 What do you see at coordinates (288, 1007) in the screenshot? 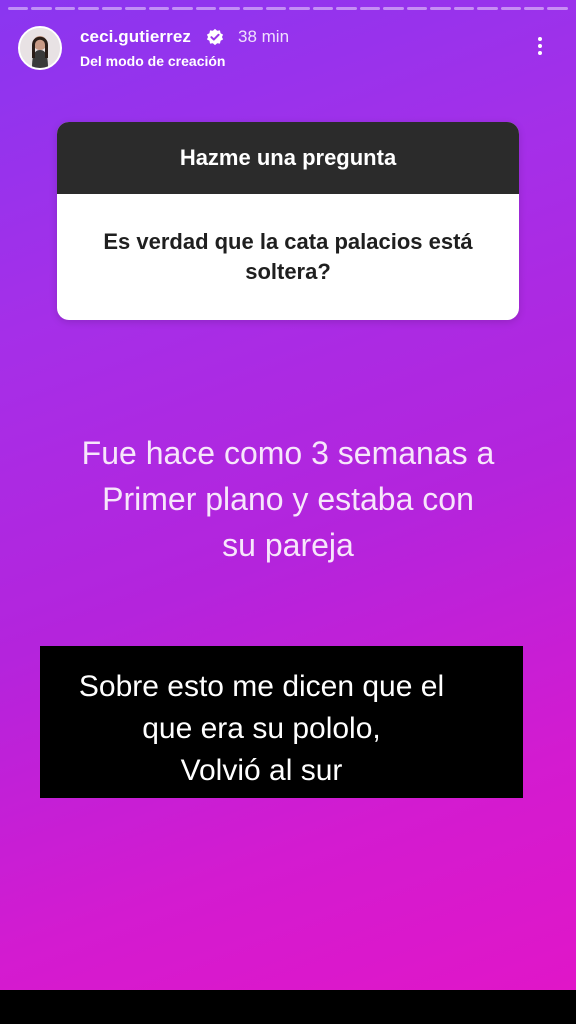
I see `bottom-bar` at bounding box center [288, 1007].